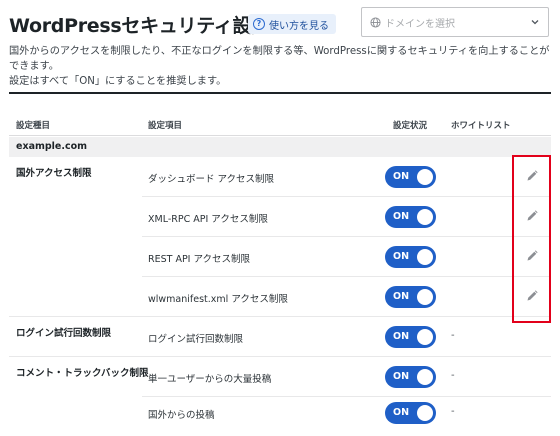 This screenshot has height=436, width=560. Describe the element at coordinates (481, 126) in the screenshot. I see `header-whitelist: ホワイトリスト` at that location.